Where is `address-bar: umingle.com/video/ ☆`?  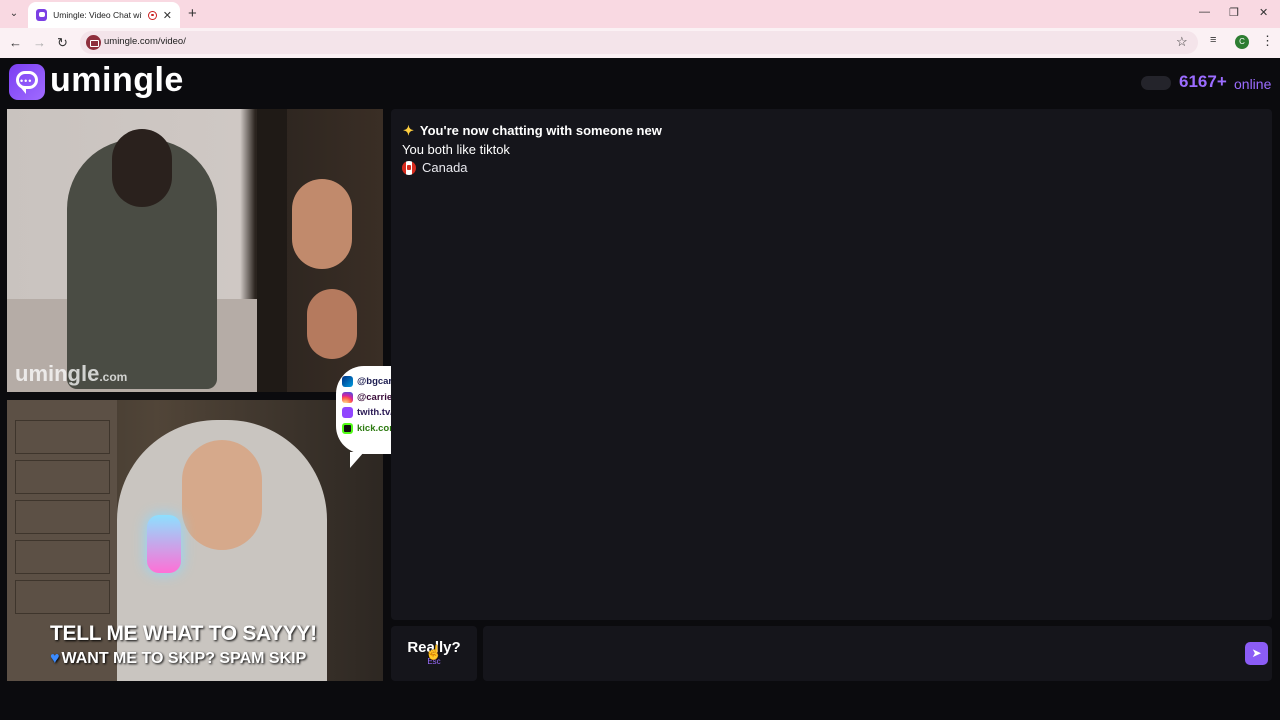
address-bar: umingle.com/video/ ☆ is located at coordinates (639, 42).